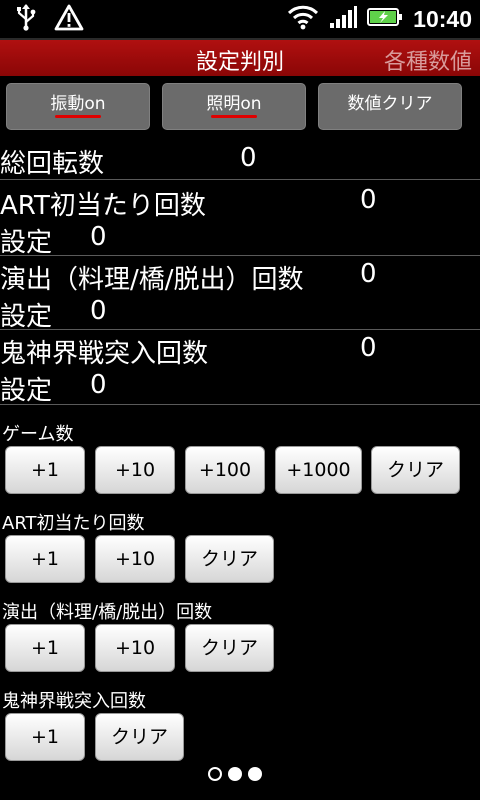 This screenshot has width=480, height=800. What do you see at coordinates (368, 348) in the screenshot?
I see `kishin-count-value: 0` at bounding box center [368, 348].